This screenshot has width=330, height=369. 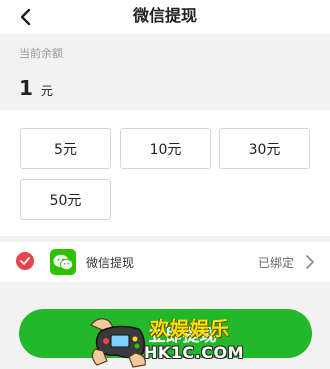 What do you see at coordinates (182, 336) in the screenshot?
I see `withdraw-button-label: 立即提现` at bounding box center [182, 336].